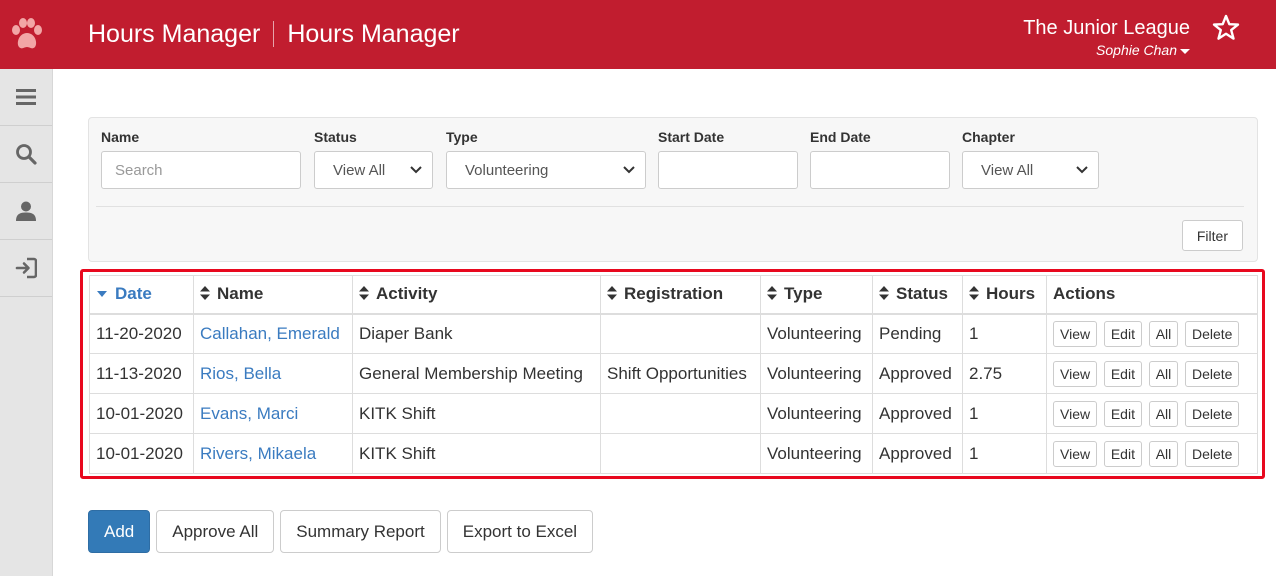 The image size is (1276, 576). I want to click on chapter-select: View All, so click(1030, 170).